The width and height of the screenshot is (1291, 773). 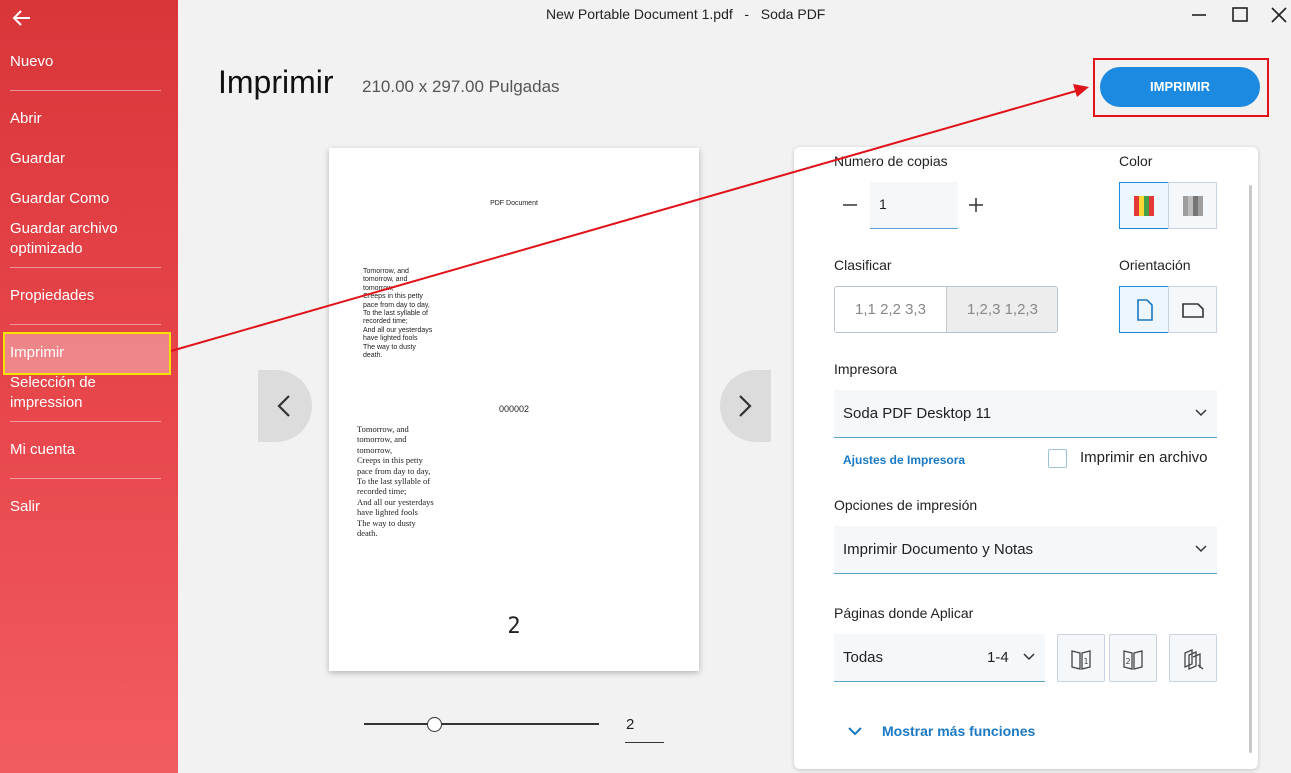 What do you see at coordinates (87, 239) in the screenshot?
I see `sidebar-item-guardar-optimizado: Guardar archivo optimizado` at bounding box center [87, 239].